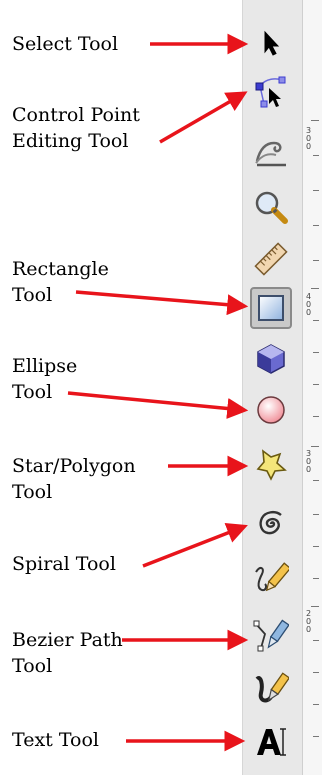  I want to click on arrow-ellipse, so click(158, 405).